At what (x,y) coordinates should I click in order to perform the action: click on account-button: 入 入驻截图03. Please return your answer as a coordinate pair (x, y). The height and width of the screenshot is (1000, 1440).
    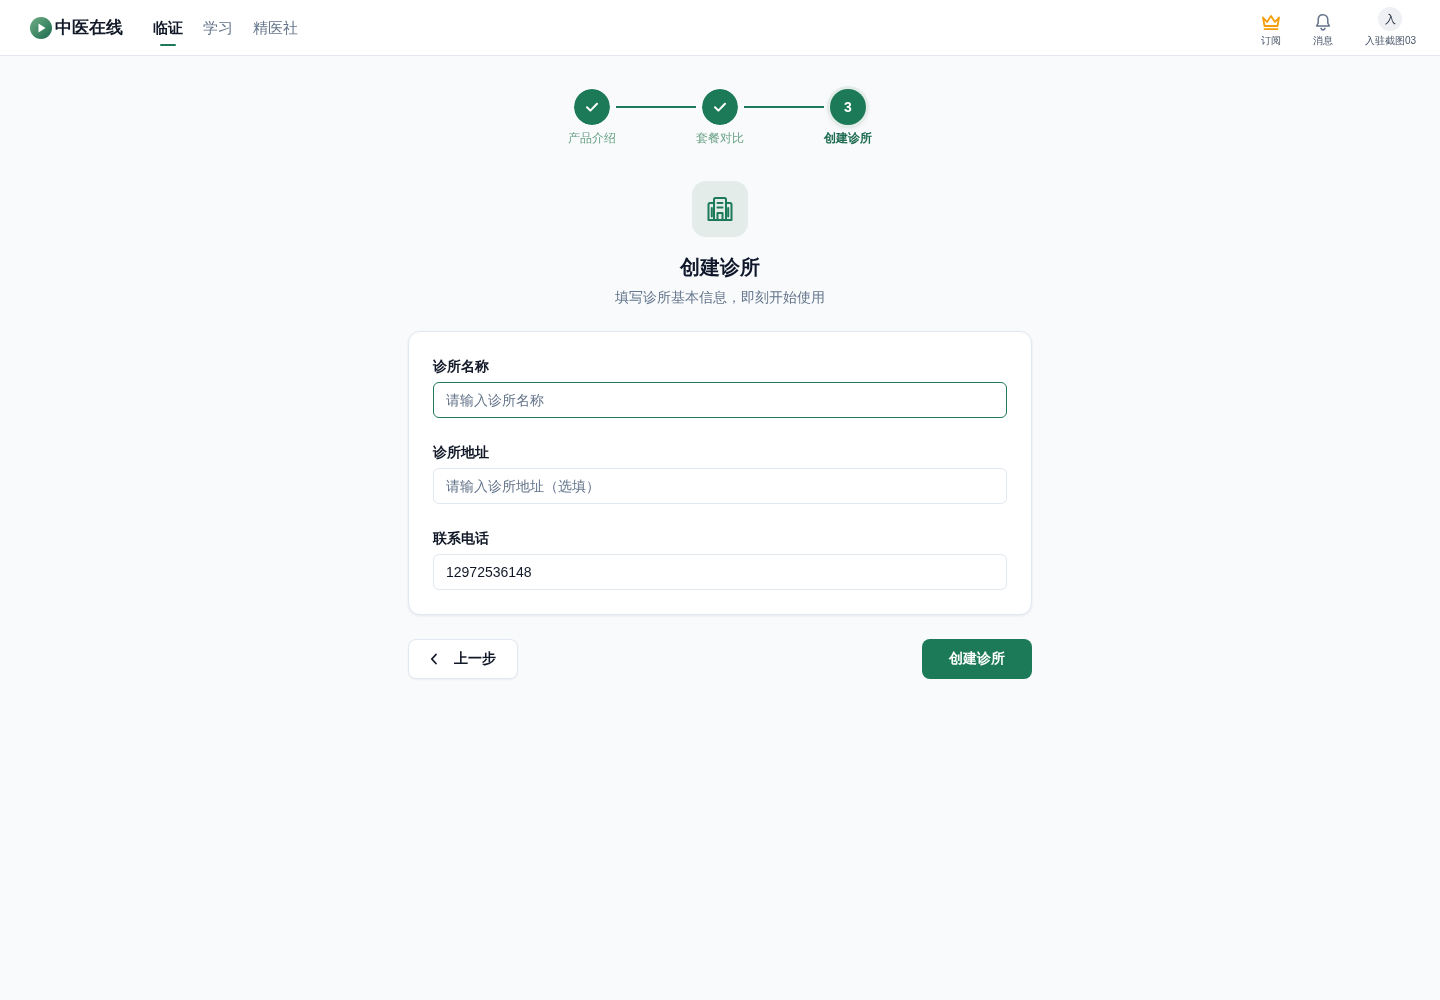
    Looking at the image, I should click on (1390, 27).